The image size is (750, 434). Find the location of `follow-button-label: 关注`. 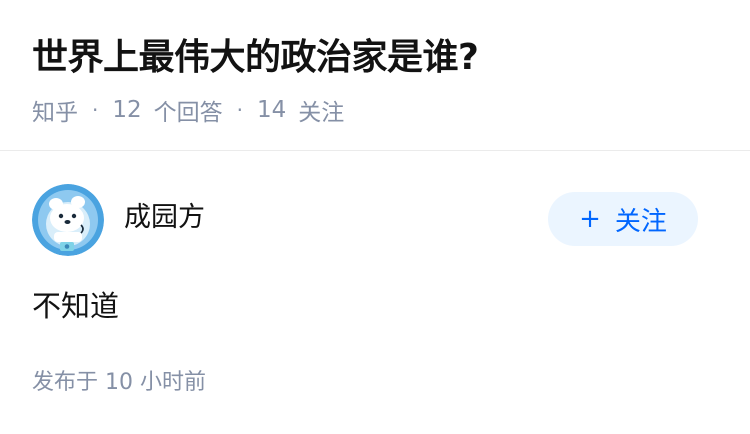

follow-button-label: 关注 is located at coordinates (640, 221).